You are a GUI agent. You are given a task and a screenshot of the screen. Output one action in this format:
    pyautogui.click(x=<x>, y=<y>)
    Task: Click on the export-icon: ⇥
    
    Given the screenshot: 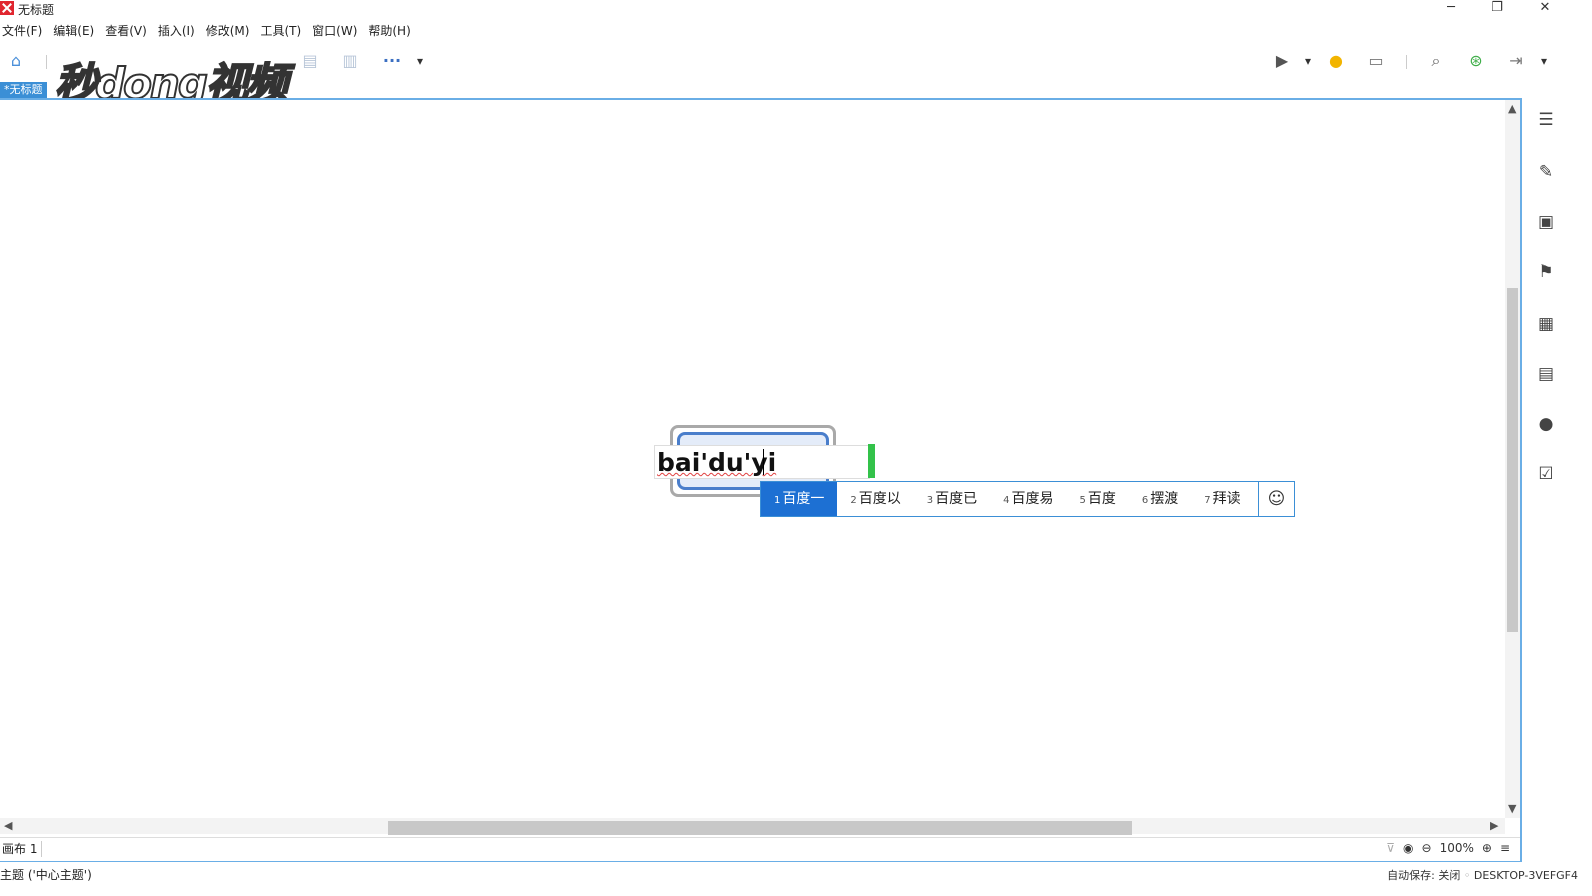 What is the action you would take?
    pyautogui.click(x=1516, y=61)
    